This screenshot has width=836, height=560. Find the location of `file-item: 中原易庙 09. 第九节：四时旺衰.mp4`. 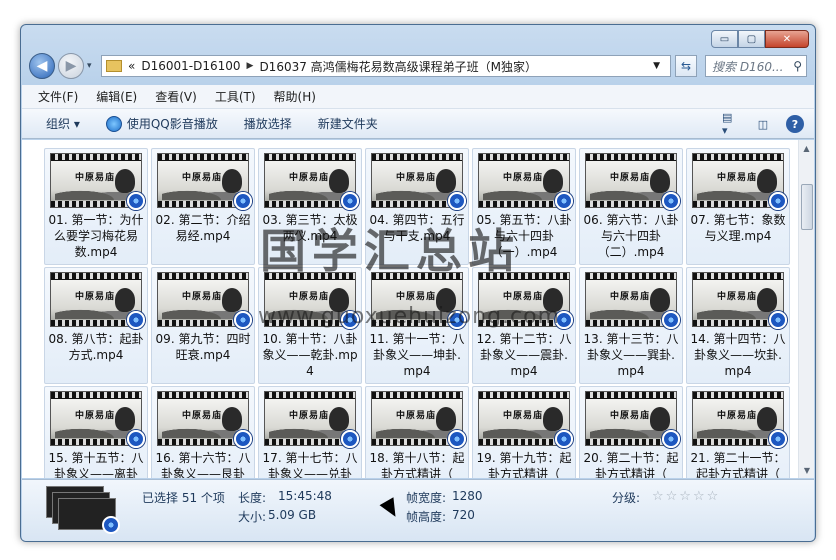

file-item: 中原易庙 09. 第九节：四时旺衰.mp4 is located at coordinates (203, 325).